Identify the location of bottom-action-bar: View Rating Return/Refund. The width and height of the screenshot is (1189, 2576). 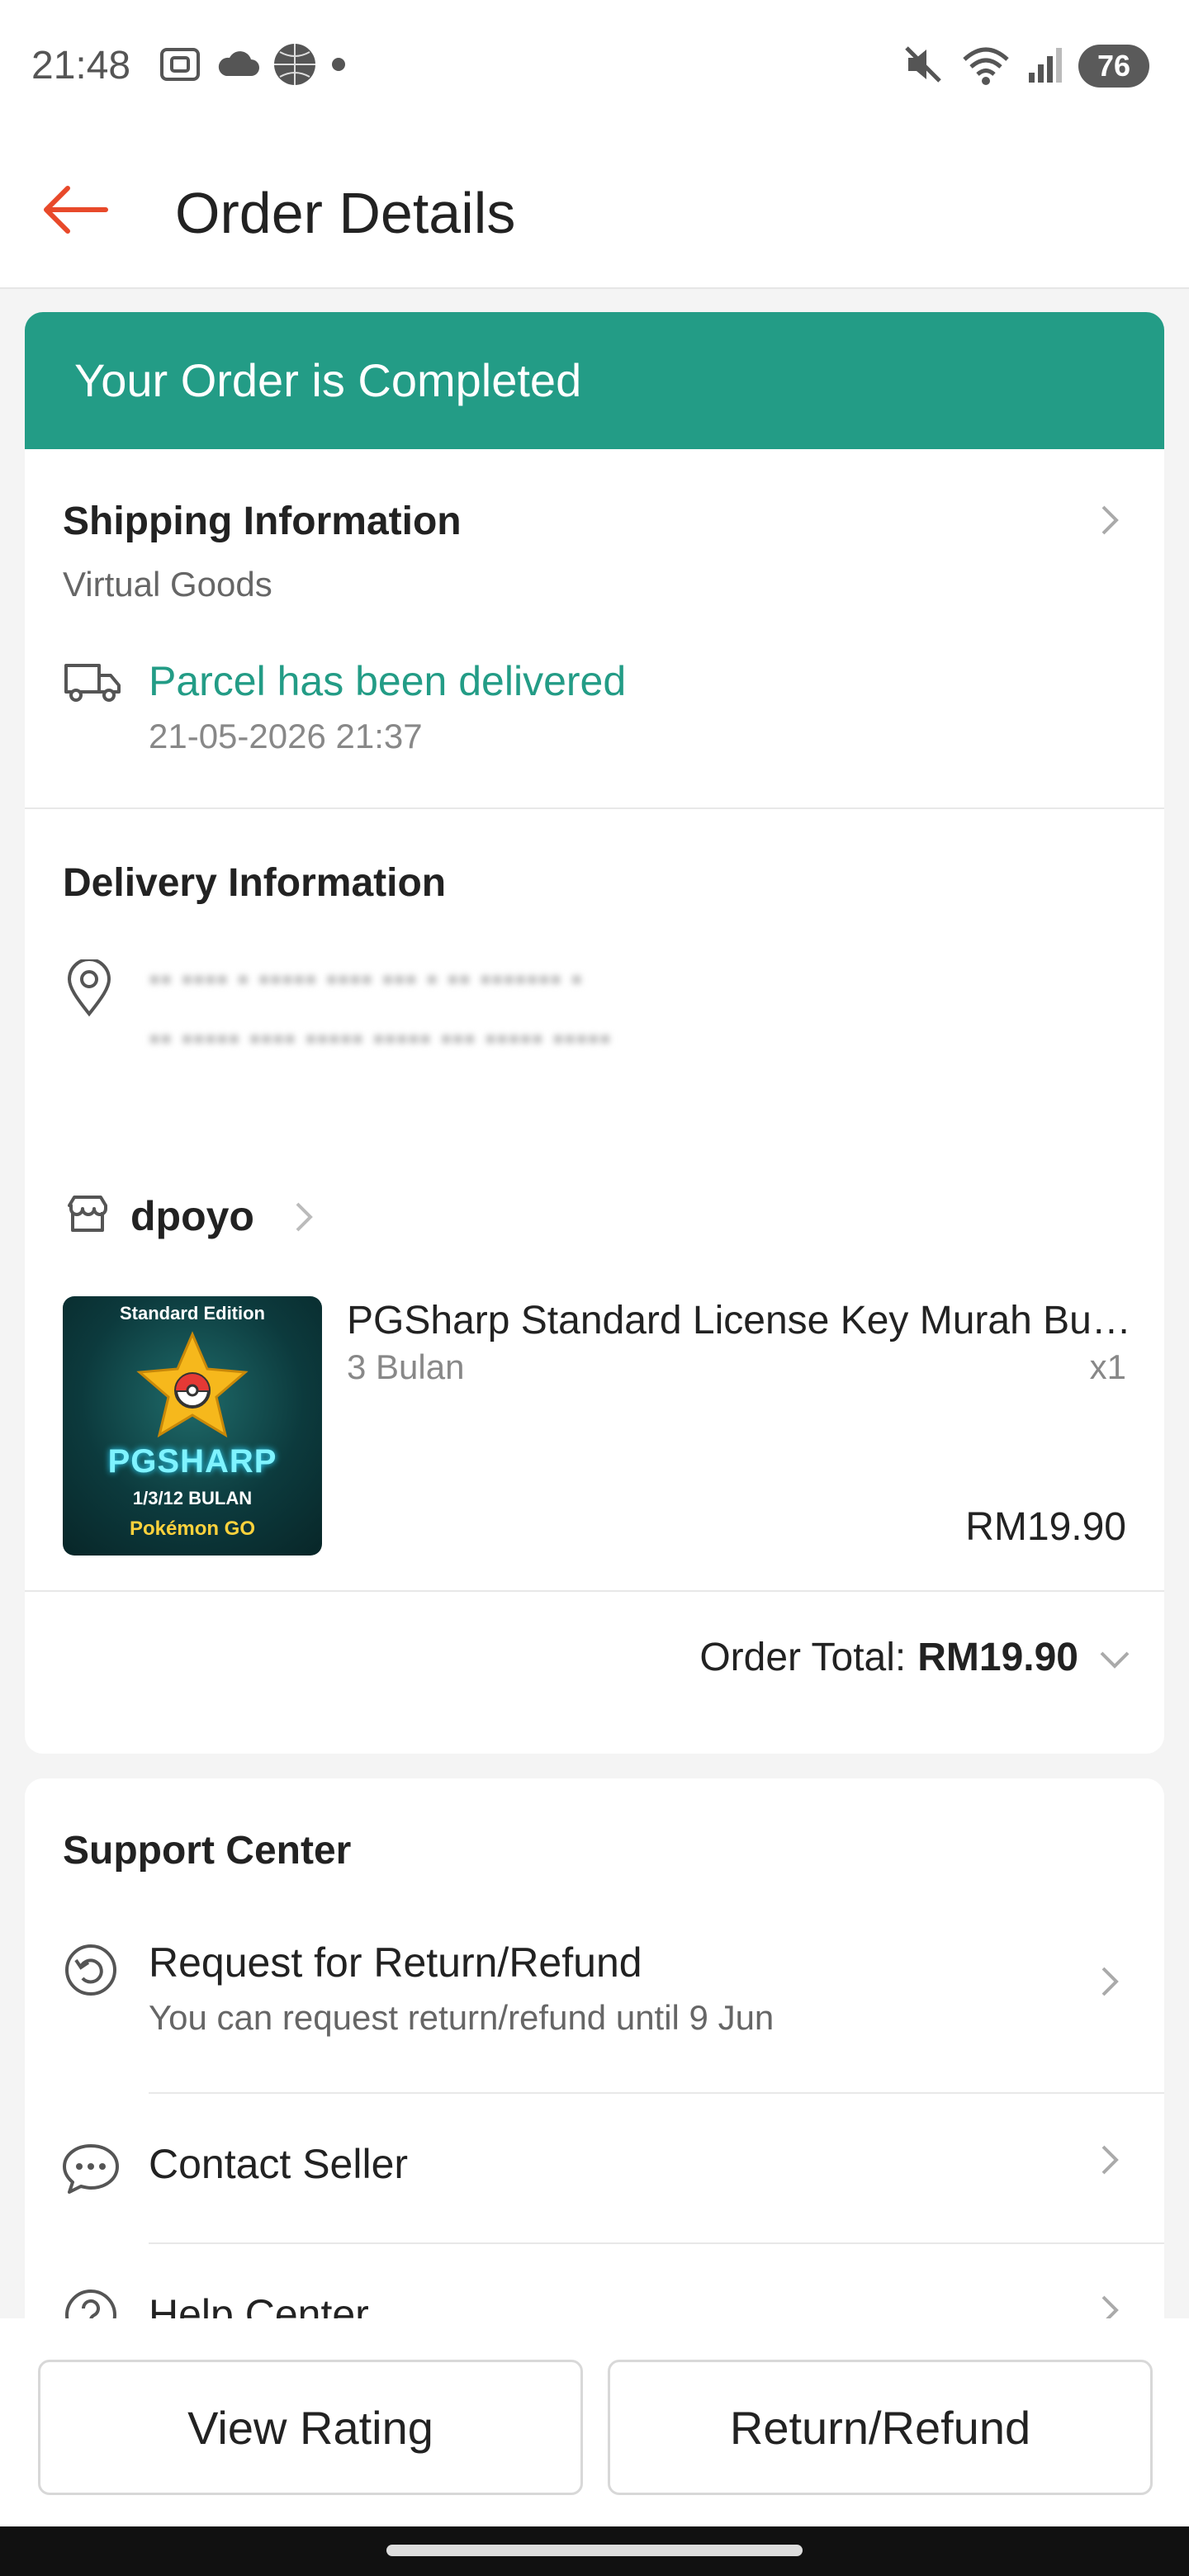
(594, 2422).